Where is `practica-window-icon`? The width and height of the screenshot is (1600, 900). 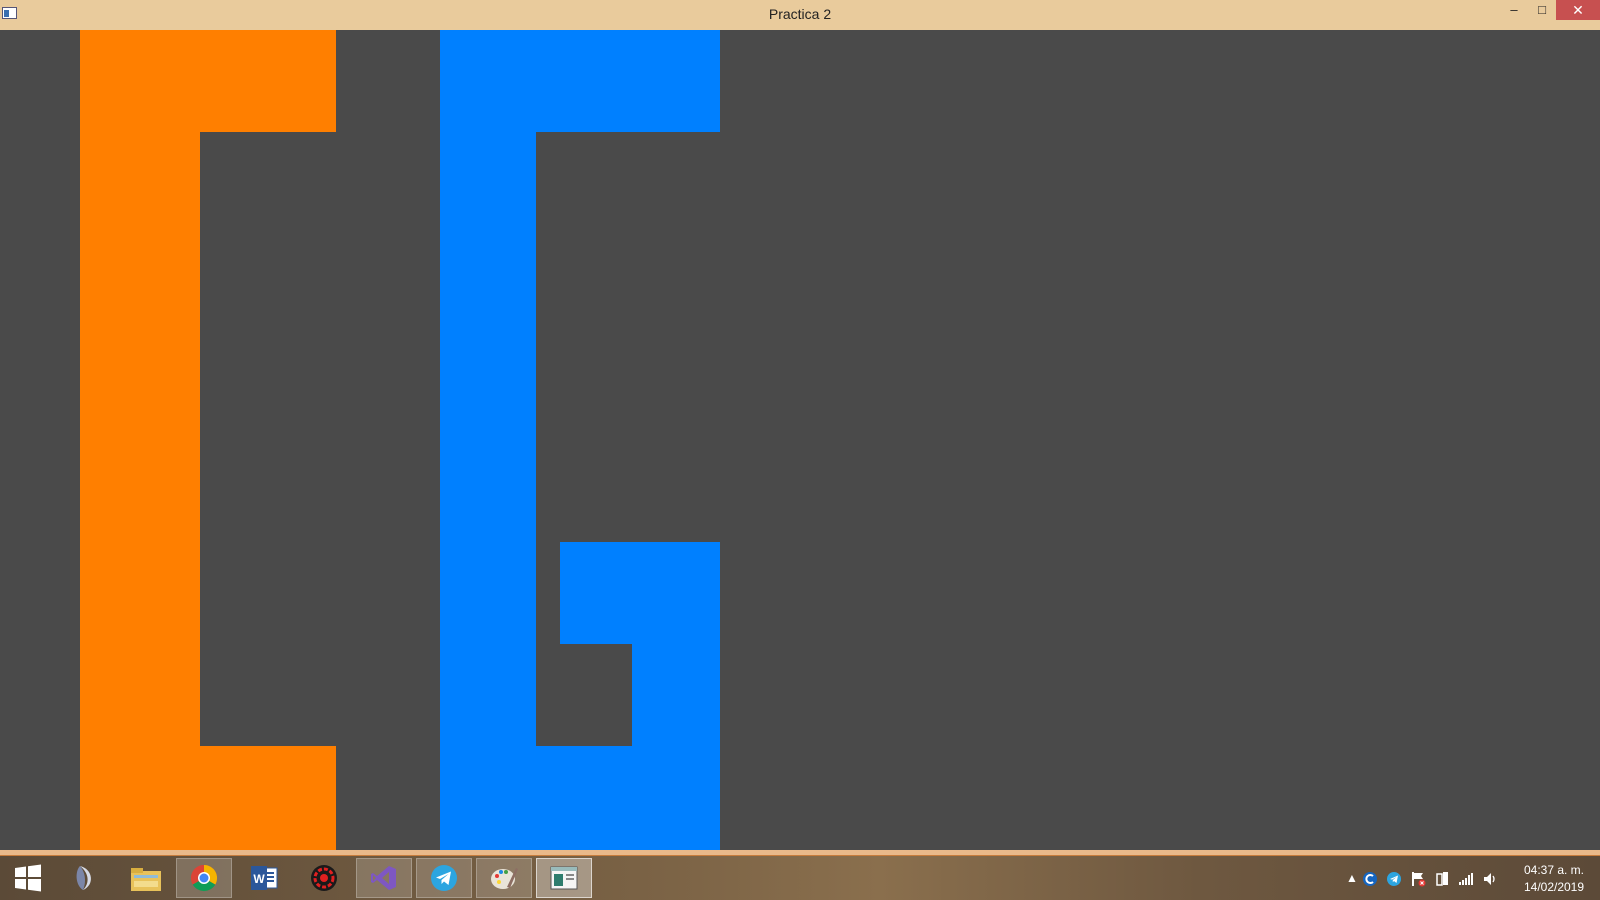
practica-window-icon is located at coordinates (564, 878).